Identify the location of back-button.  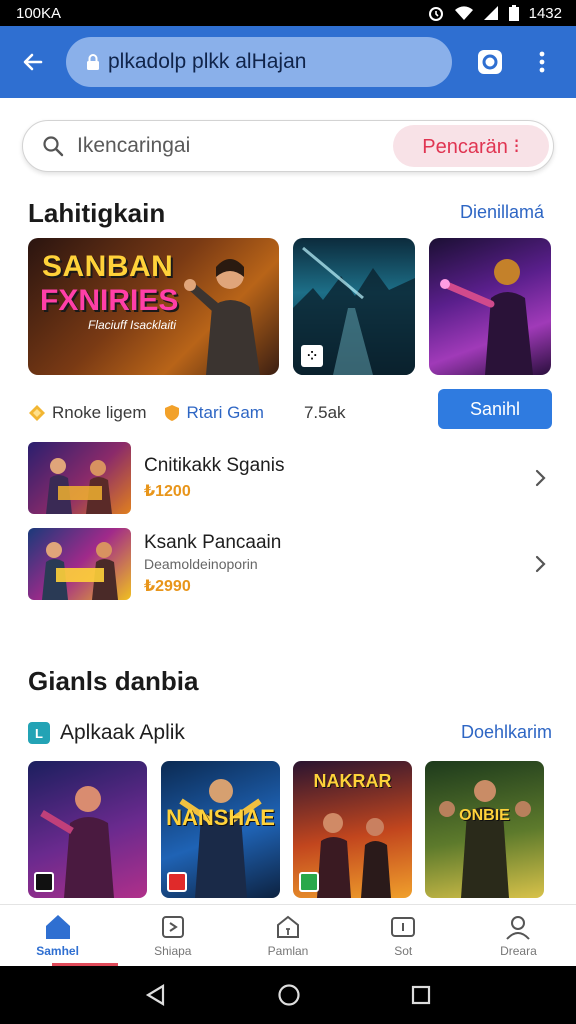
(33, 62).